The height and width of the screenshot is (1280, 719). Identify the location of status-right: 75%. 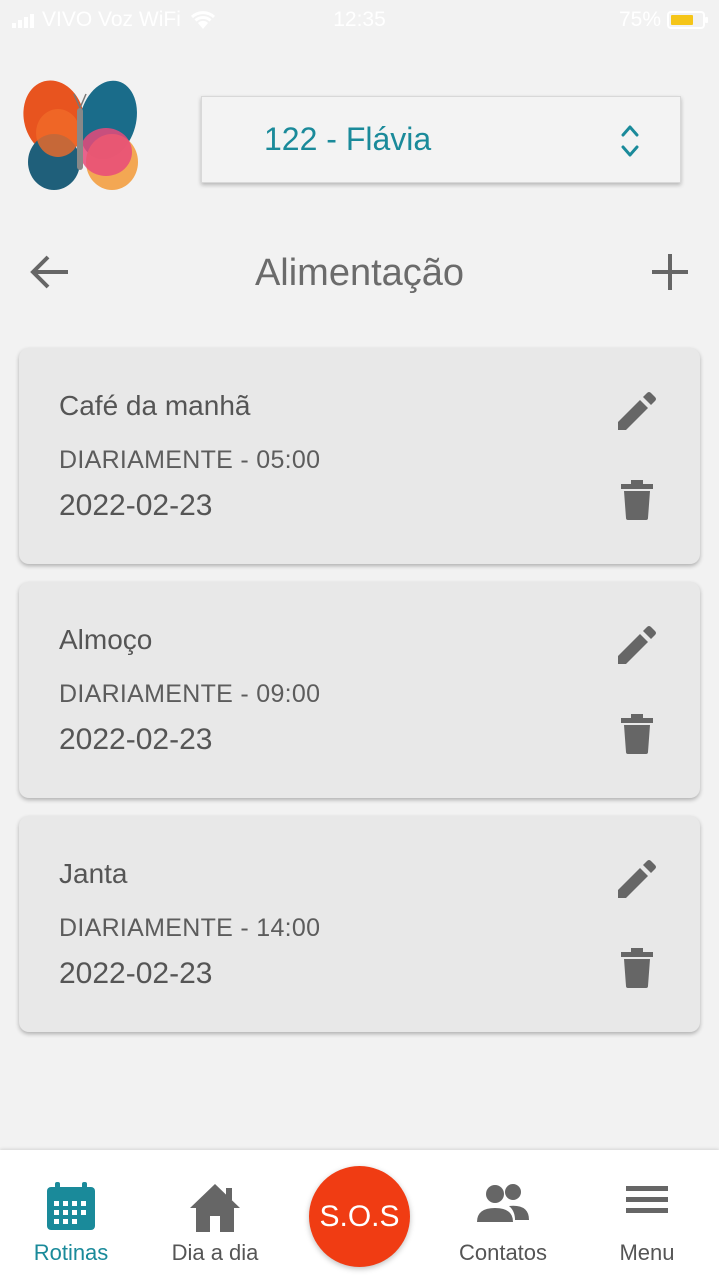
(663, 20).